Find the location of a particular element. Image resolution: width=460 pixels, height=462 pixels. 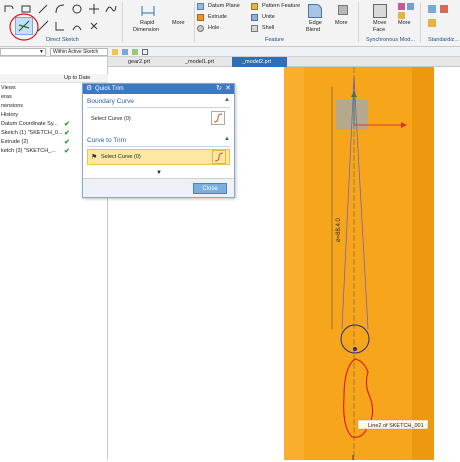

column-up-to-date: Up to Date is located at coordinates (77, 78).